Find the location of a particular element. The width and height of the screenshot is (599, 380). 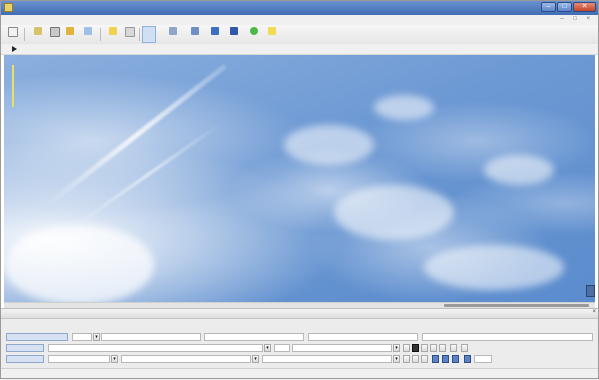

secondary-toolbar is located at coordinates (299, 49).